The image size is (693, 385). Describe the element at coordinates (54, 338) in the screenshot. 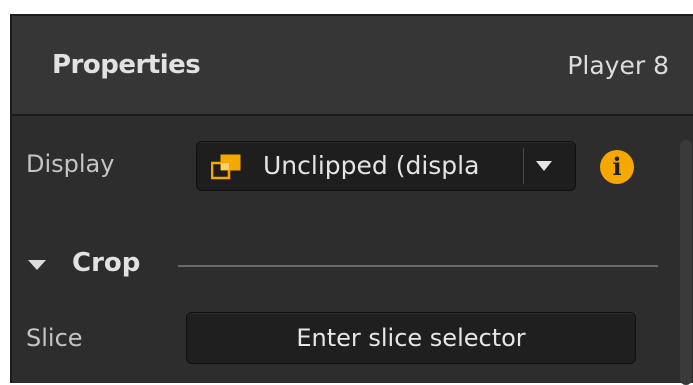

I see `slice-label: Slice` at that location.